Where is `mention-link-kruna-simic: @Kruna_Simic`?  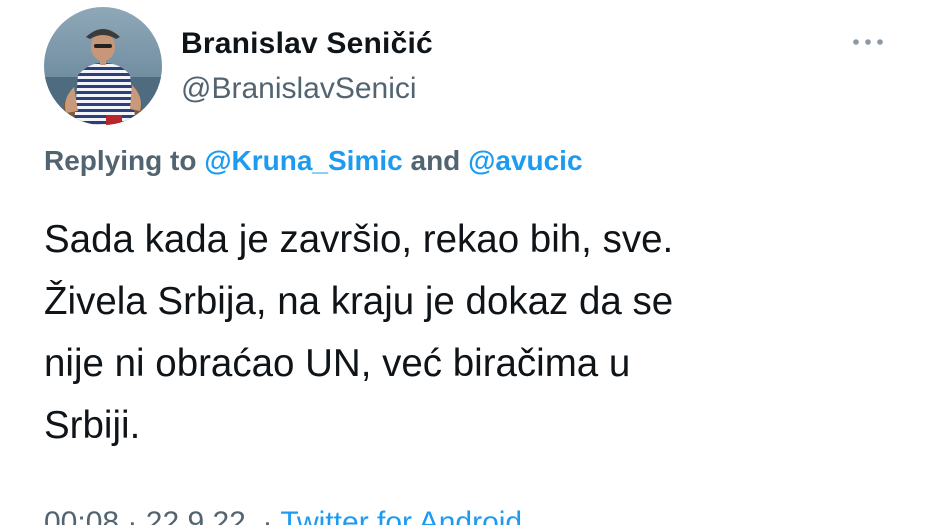
mention-link-kruna-simic: @Kruna_Simic is located at coordinates (303, 160).